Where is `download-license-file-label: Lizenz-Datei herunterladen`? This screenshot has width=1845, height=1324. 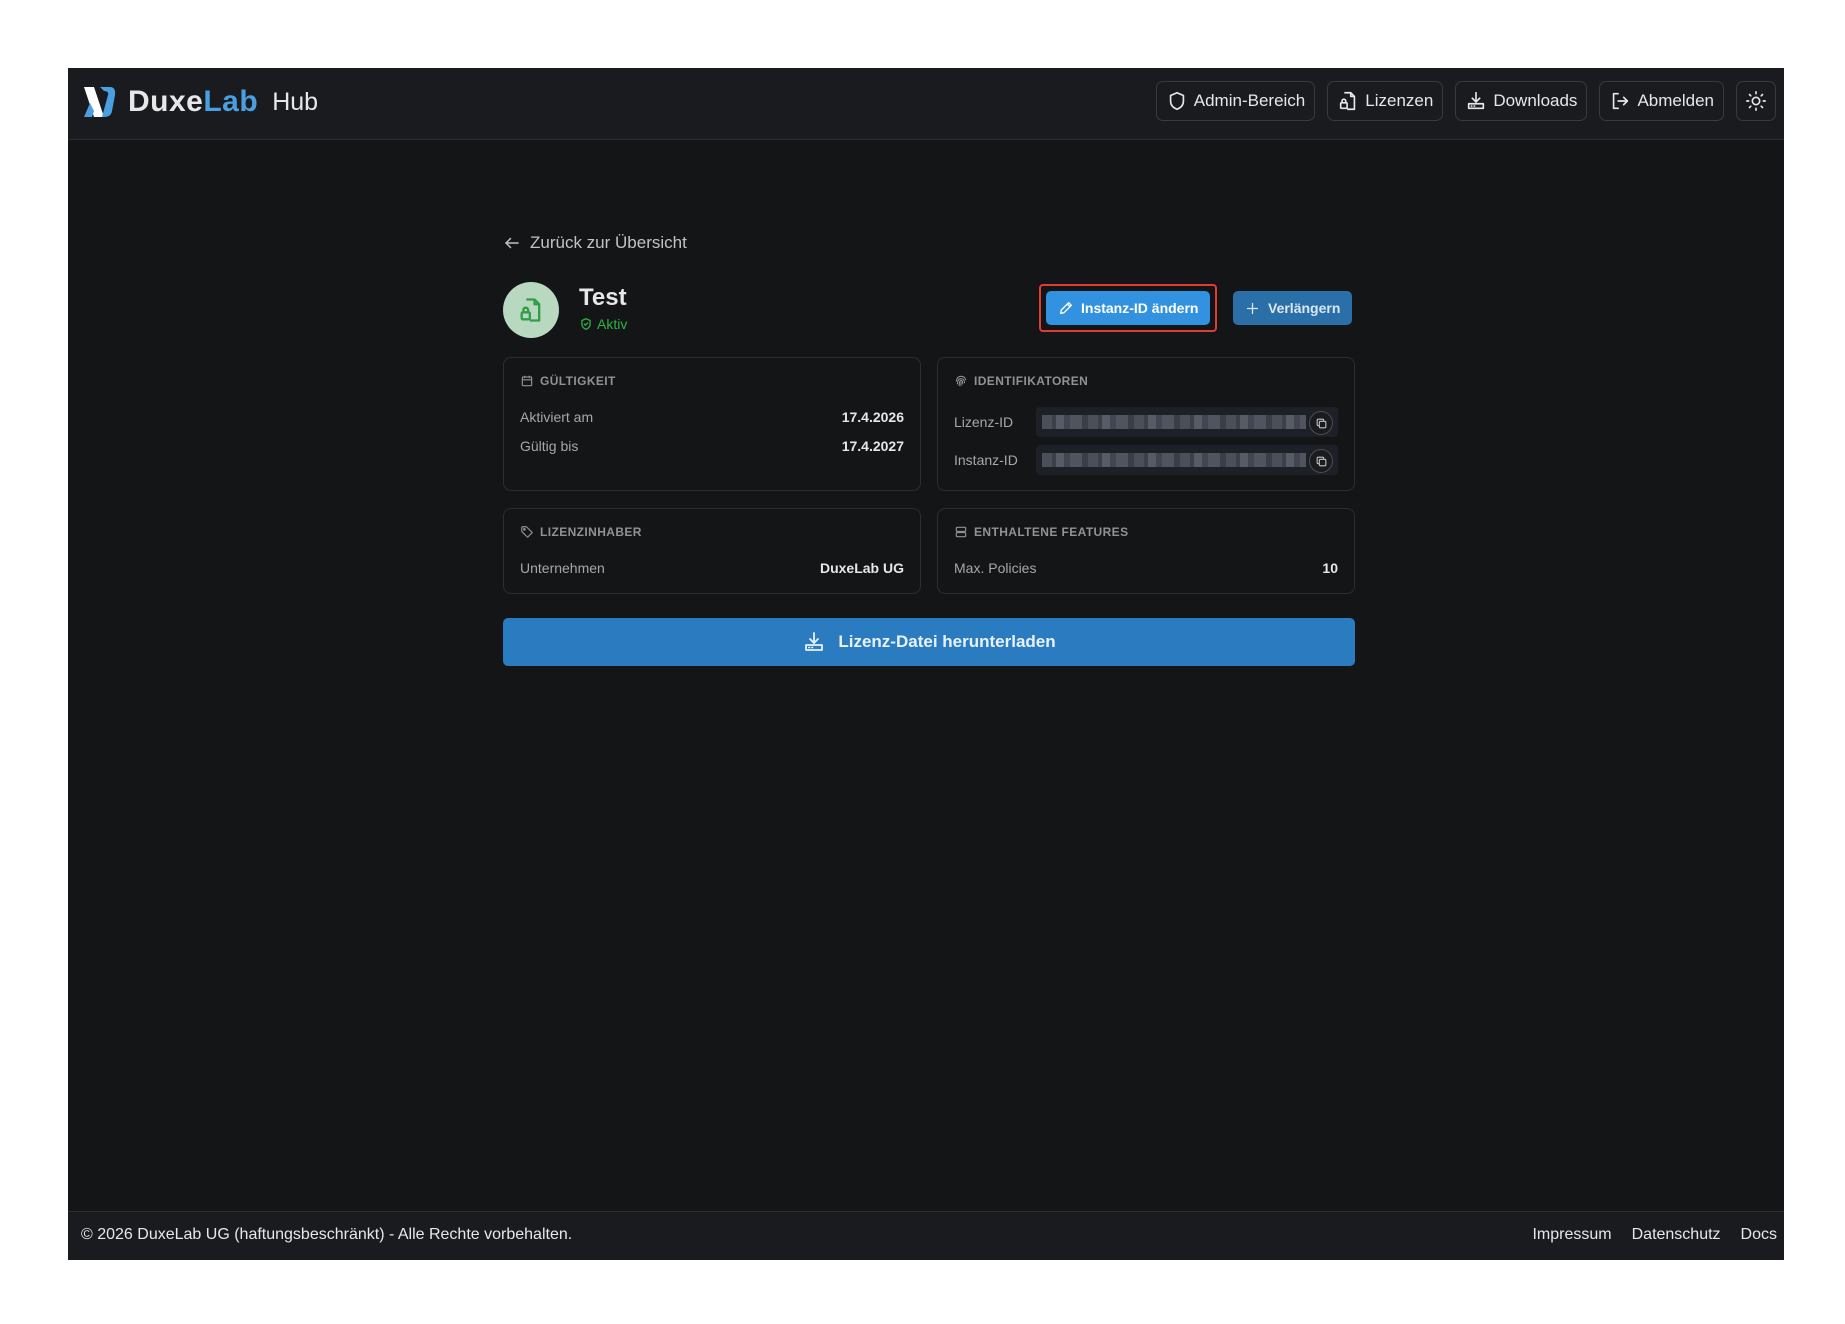
download-license-file-label: Lizenz-Datei herunterladen is located at coordinates (947, 641).